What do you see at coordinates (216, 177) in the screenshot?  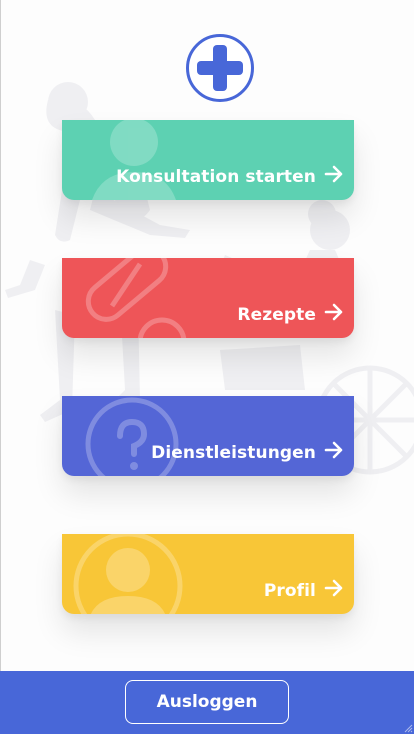 I see `consultation-label: Konsultation starten` at bounding box center [216, 177].